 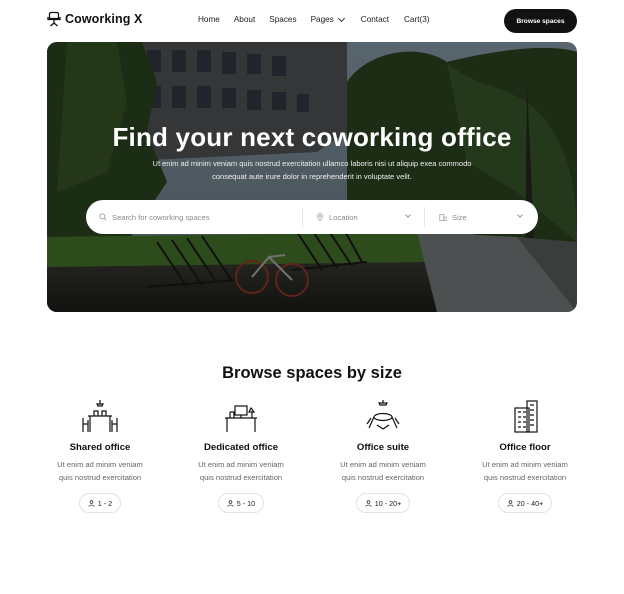 What do you see at coordinates (459, 217) in the screenshot?
I see `size-label: Size` at bounding box center [459, 217].